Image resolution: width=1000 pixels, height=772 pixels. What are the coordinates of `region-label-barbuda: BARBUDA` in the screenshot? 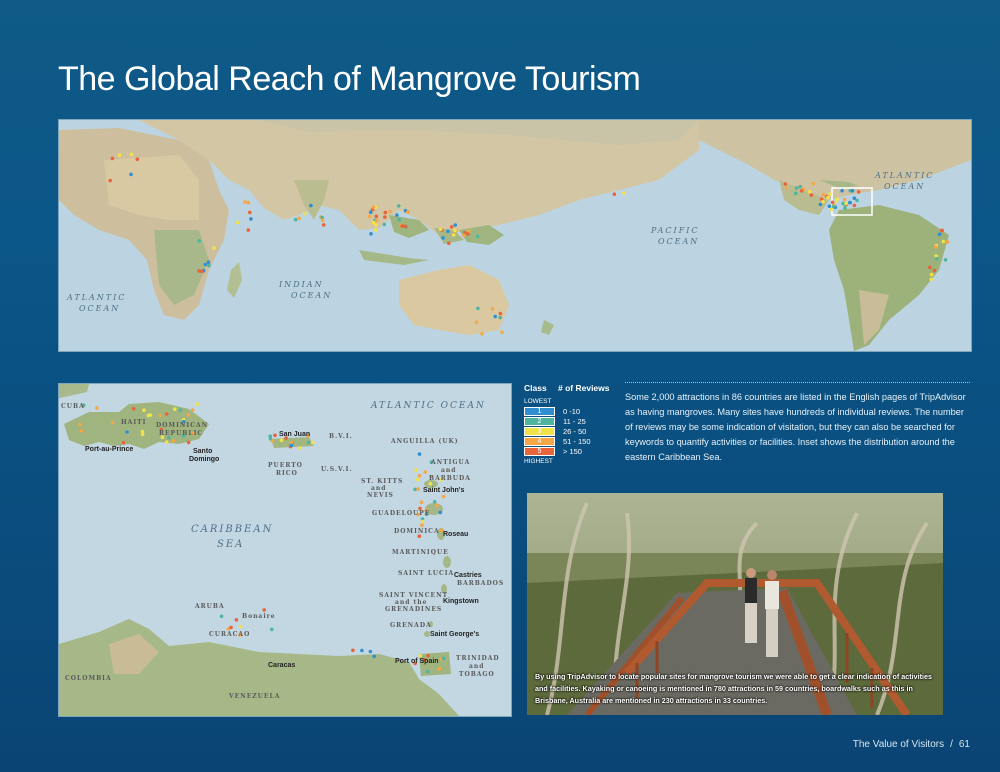 It's located at (450, 478).